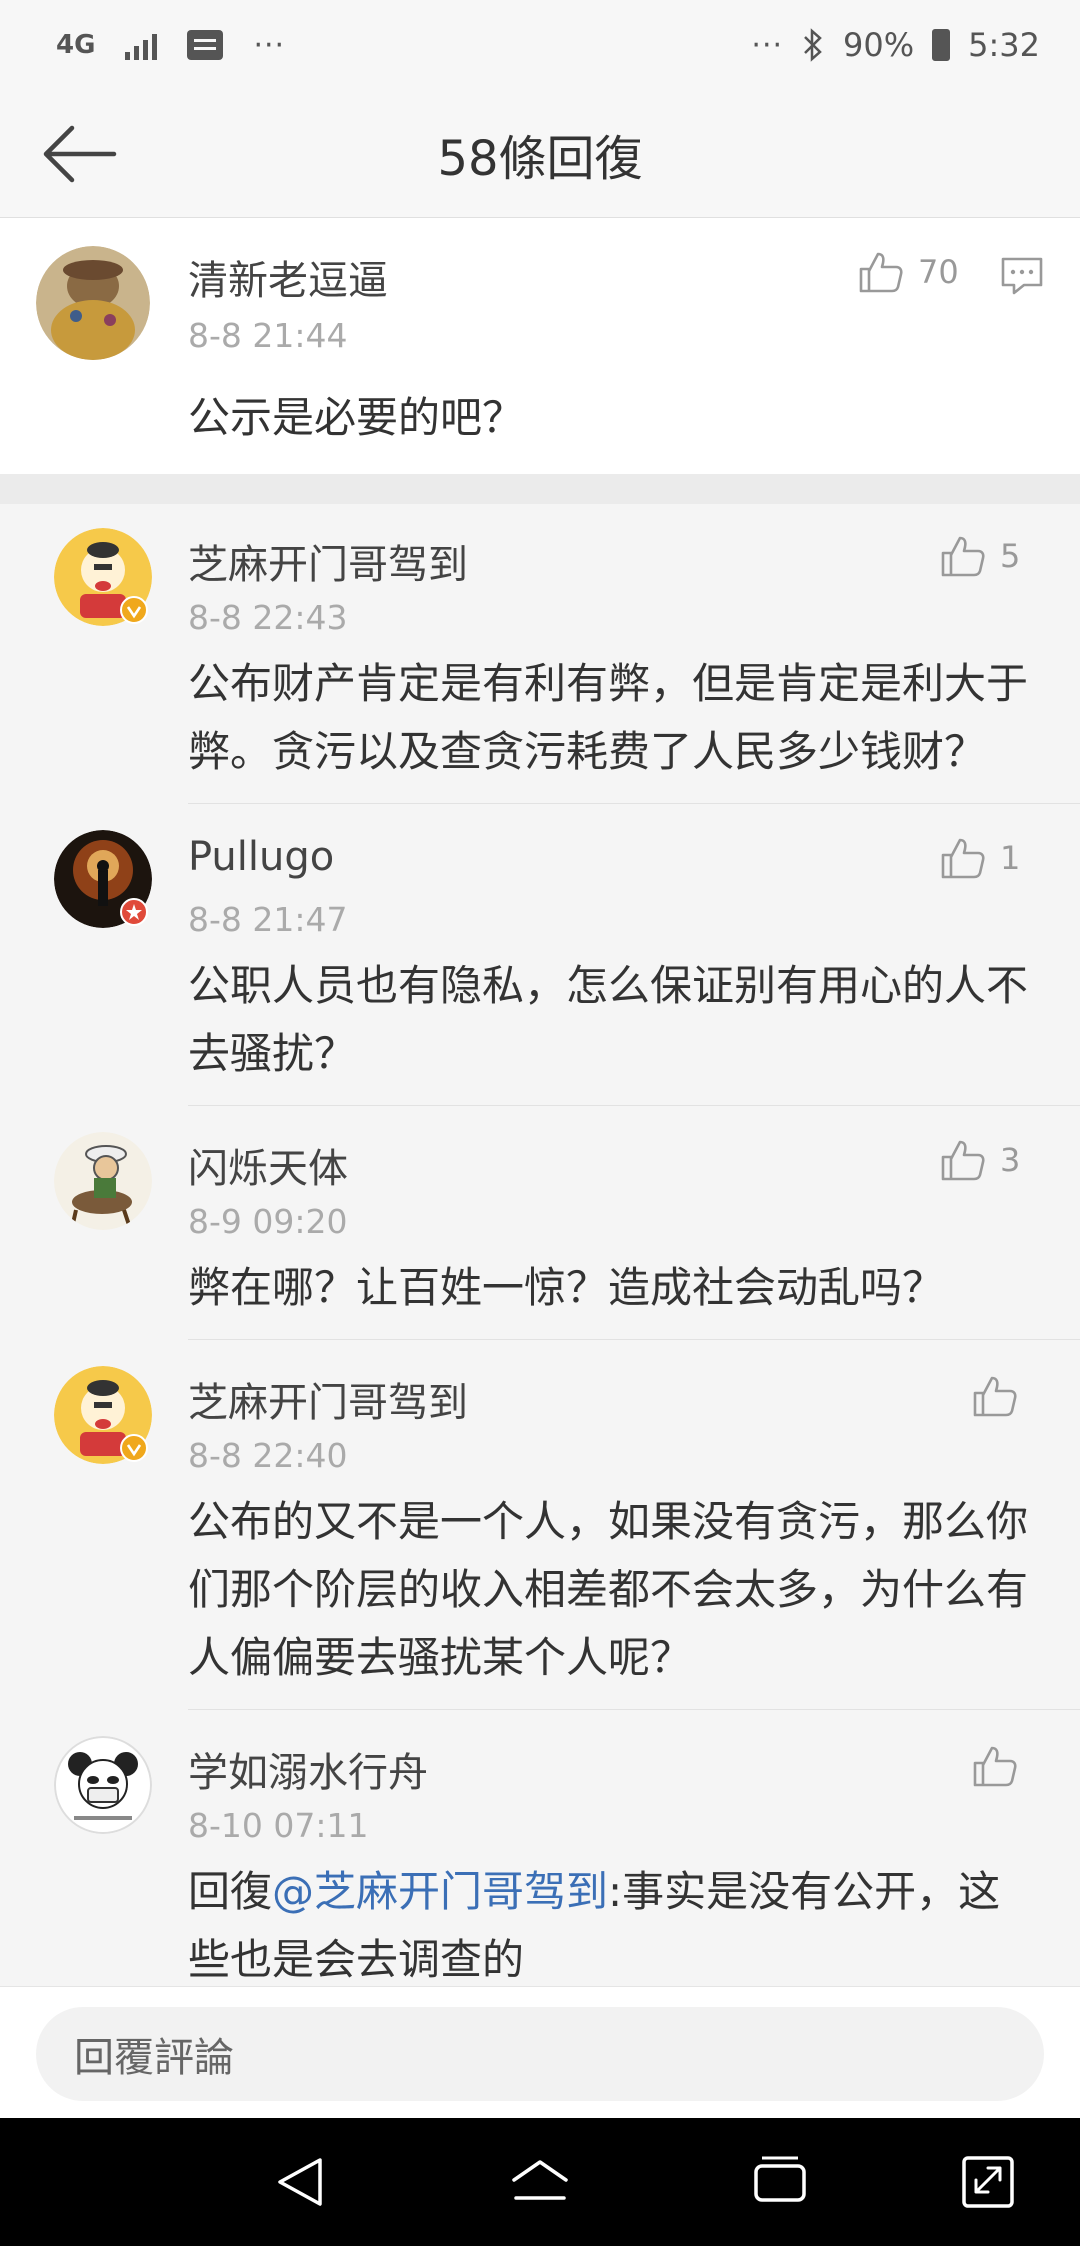 This screenshot has width=1080, height=2246. Describe the element at coordinates (134, 912) in the screenshot. I see `red-badge-icon` at that location.